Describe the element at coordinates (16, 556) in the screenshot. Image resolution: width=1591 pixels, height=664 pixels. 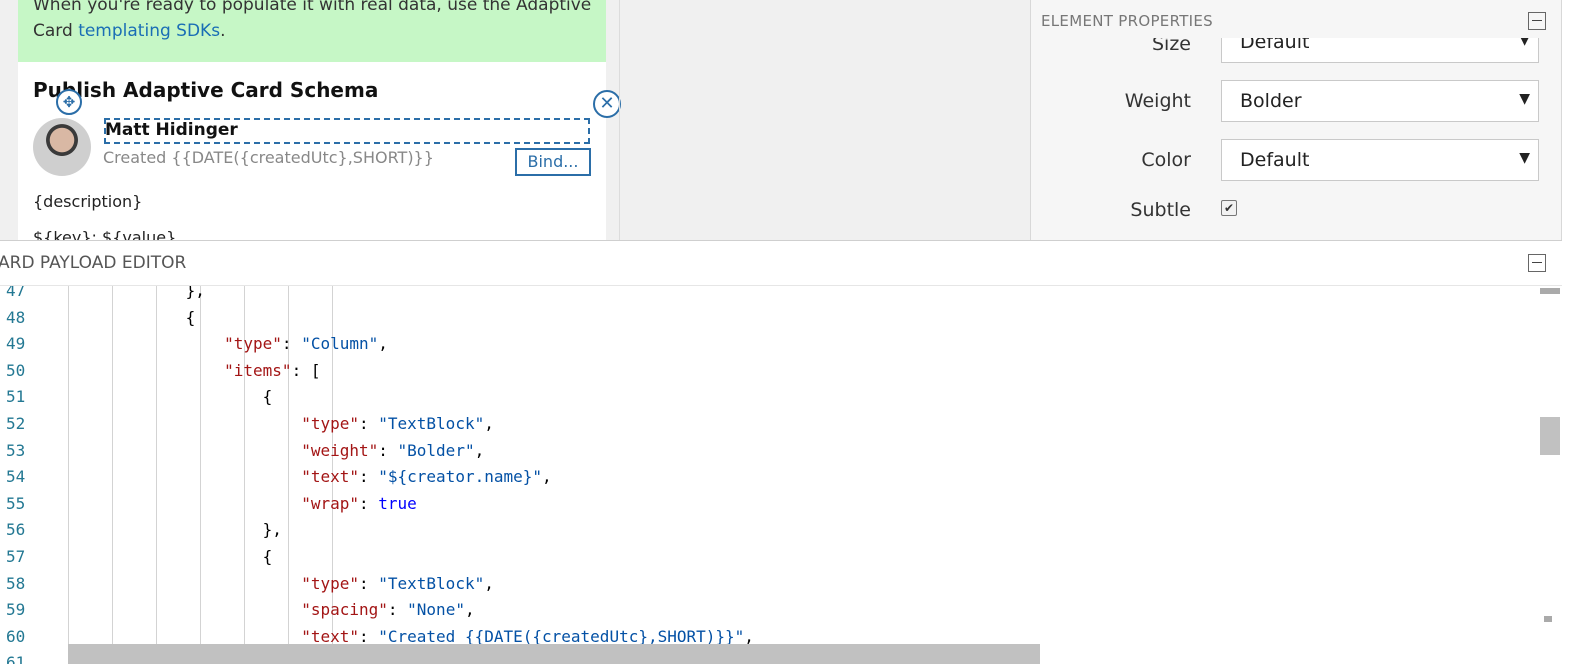
I see `line-number: 57` at that location.